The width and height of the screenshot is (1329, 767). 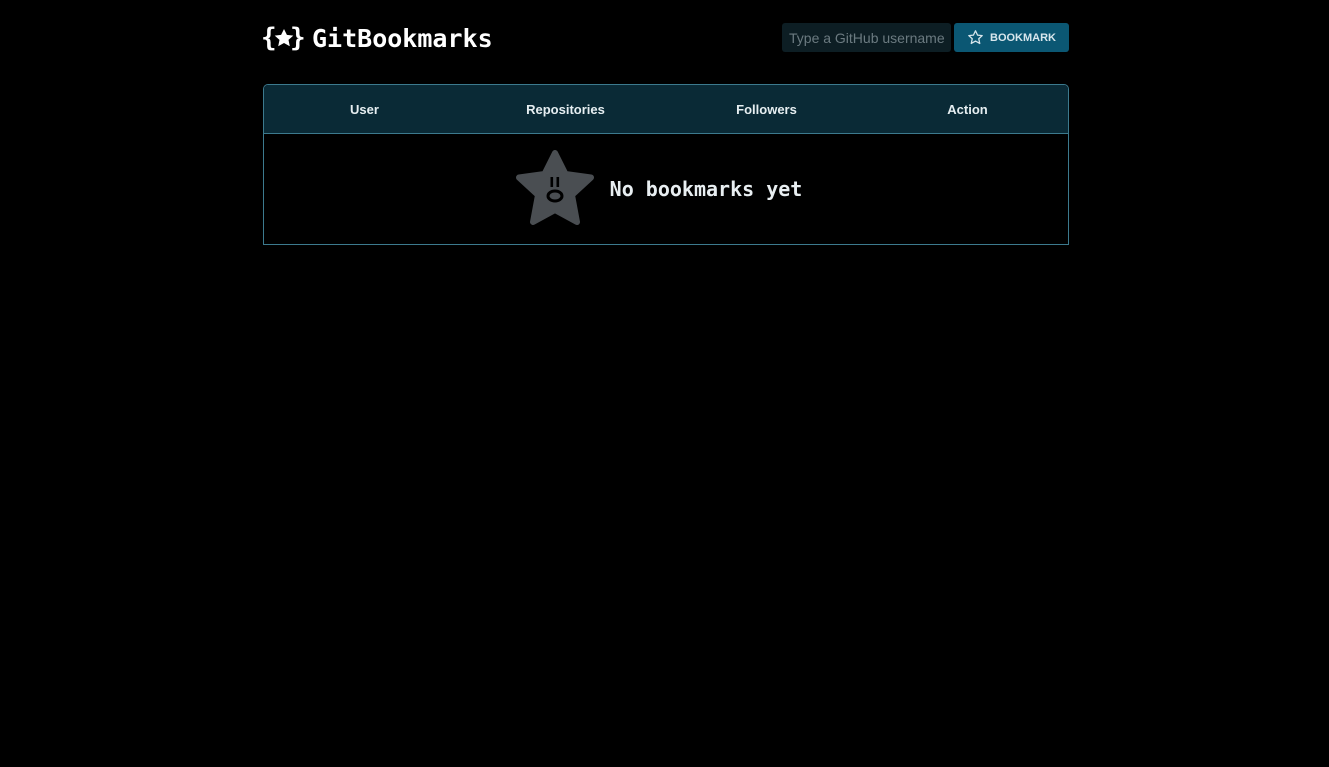 I want to click on braced-star-icon: { }, so click(x=284, y=38).